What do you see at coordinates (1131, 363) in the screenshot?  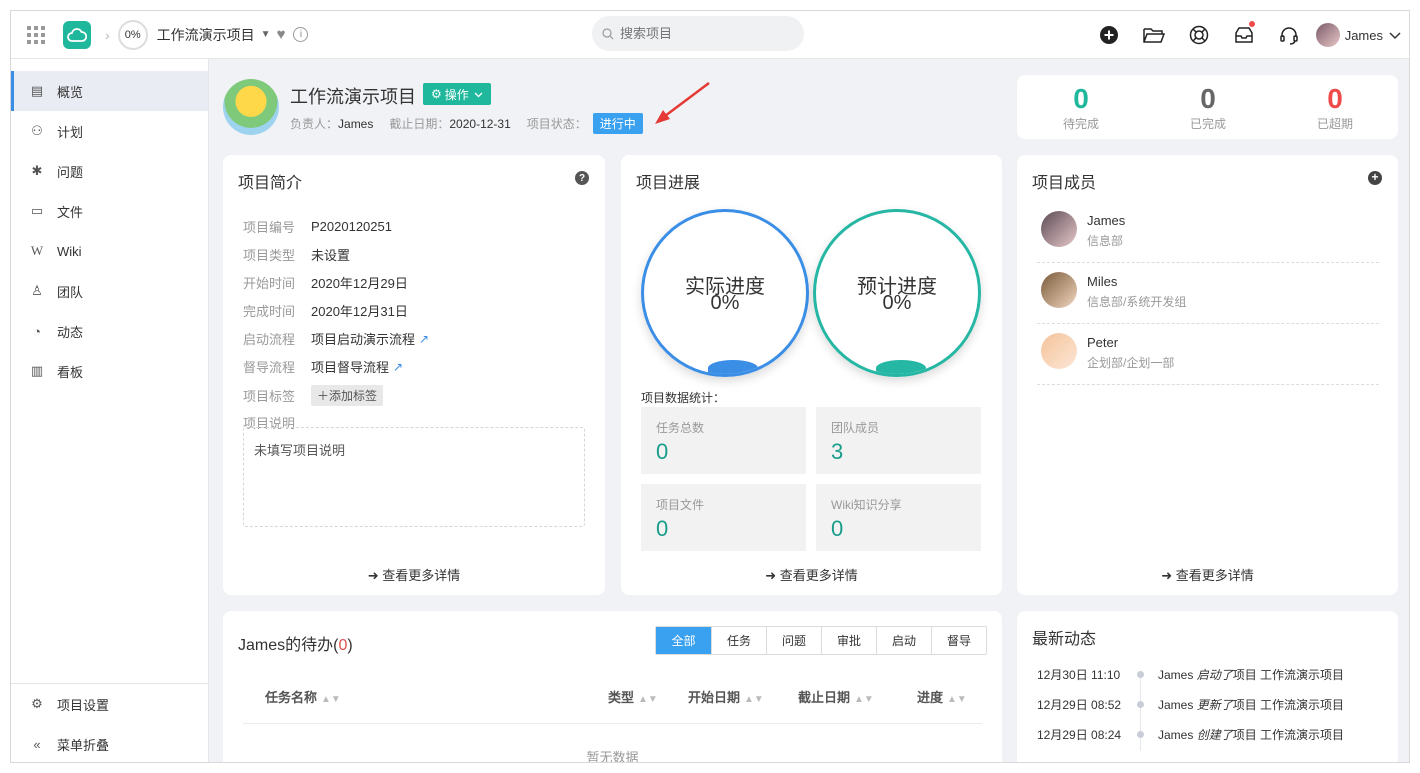 I see `member-dept: 企划部/企划一部` at bounding box center [1131, 363].